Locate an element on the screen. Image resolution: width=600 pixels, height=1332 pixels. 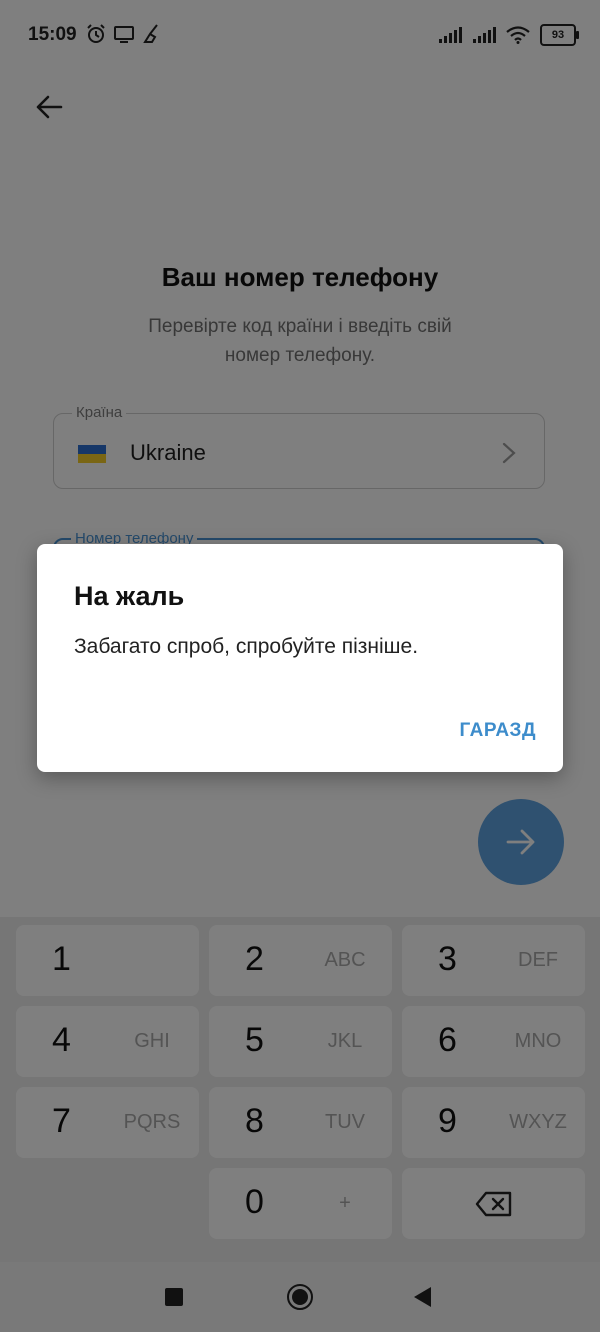
dialog-title: На жаль is located at coordinates (129, 596).